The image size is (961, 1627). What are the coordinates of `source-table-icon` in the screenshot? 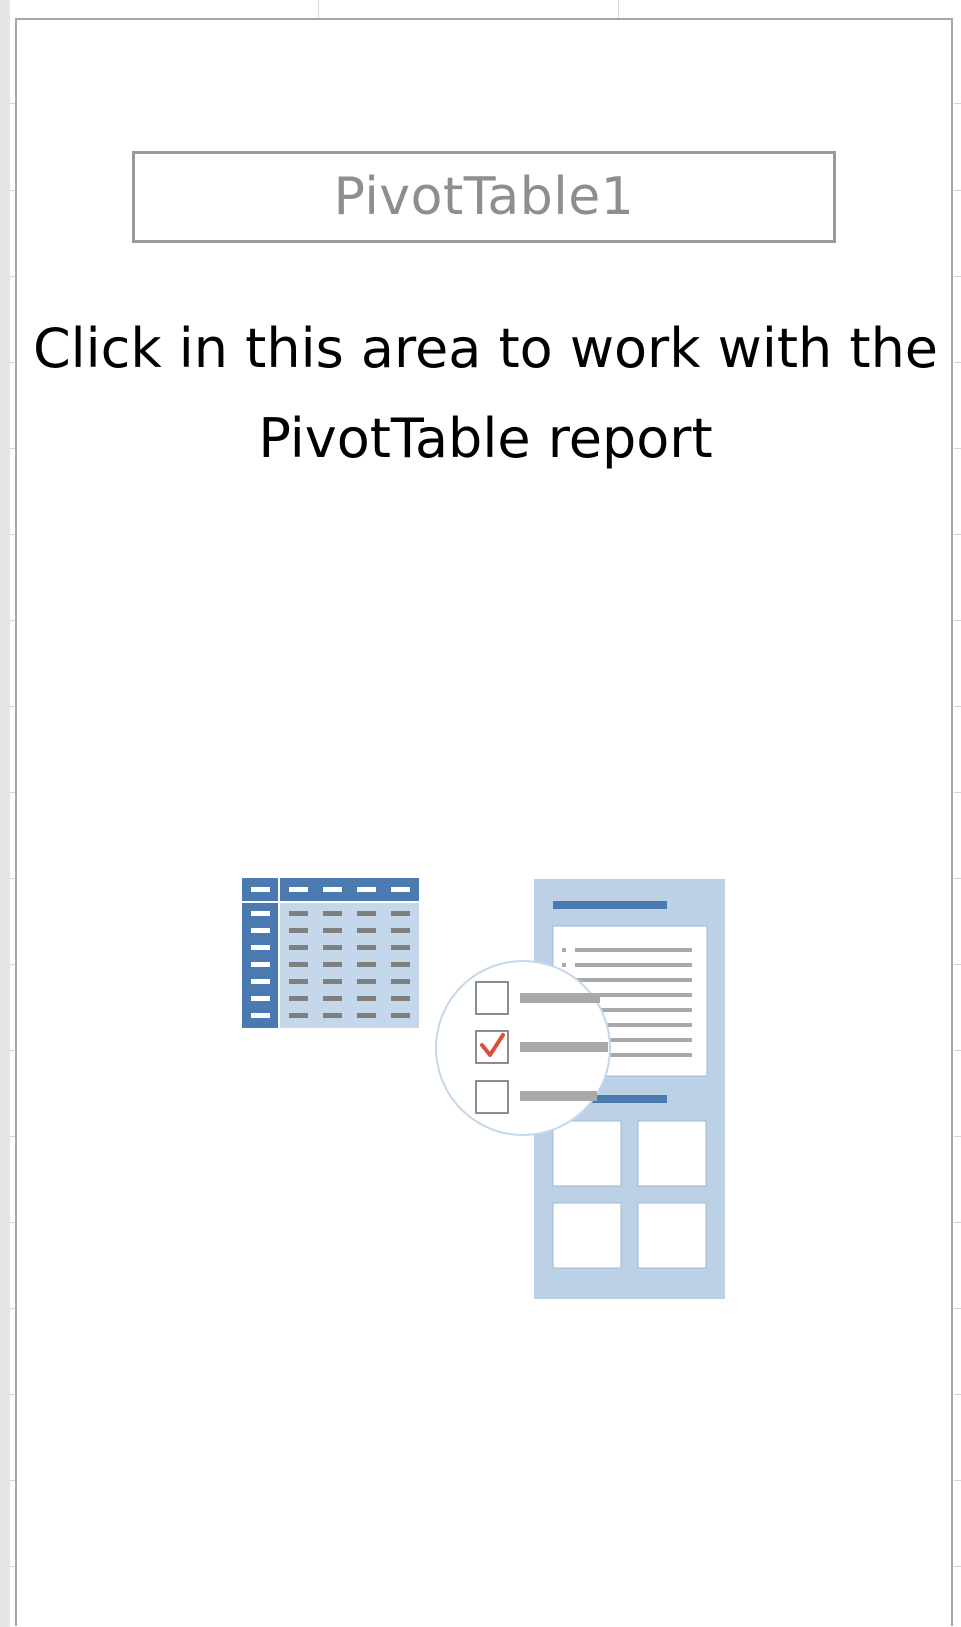 It's located at (330, 953).